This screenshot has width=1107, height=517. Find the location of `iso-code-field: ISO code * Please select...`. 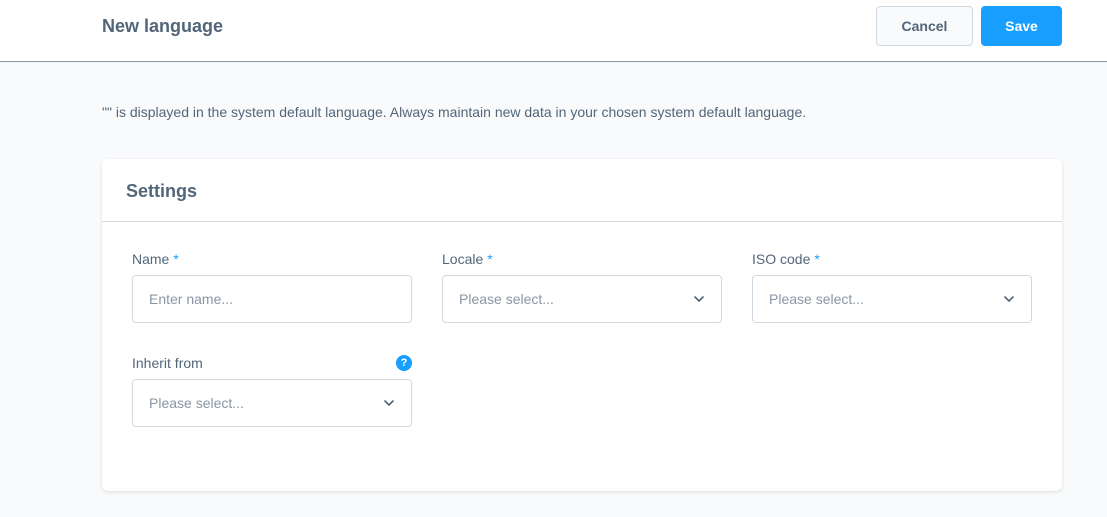

iso-code-field: ISO code * Please select... is located at coordinates (892, 286).